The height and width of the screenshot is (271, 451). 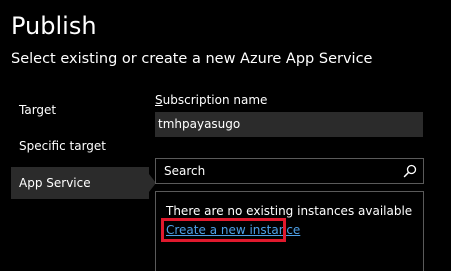 I want to click on search-input, so click(x=276, y=171).